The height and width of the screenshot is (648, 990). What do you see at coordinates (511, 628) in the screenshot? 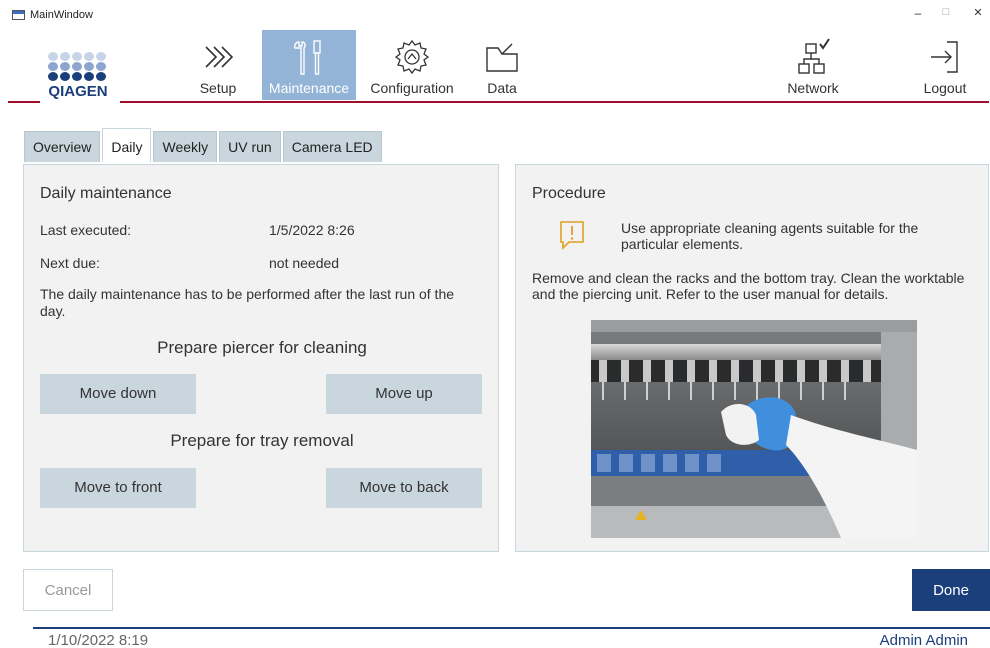
I see `footer-divider` at bounding box center [511, 628].